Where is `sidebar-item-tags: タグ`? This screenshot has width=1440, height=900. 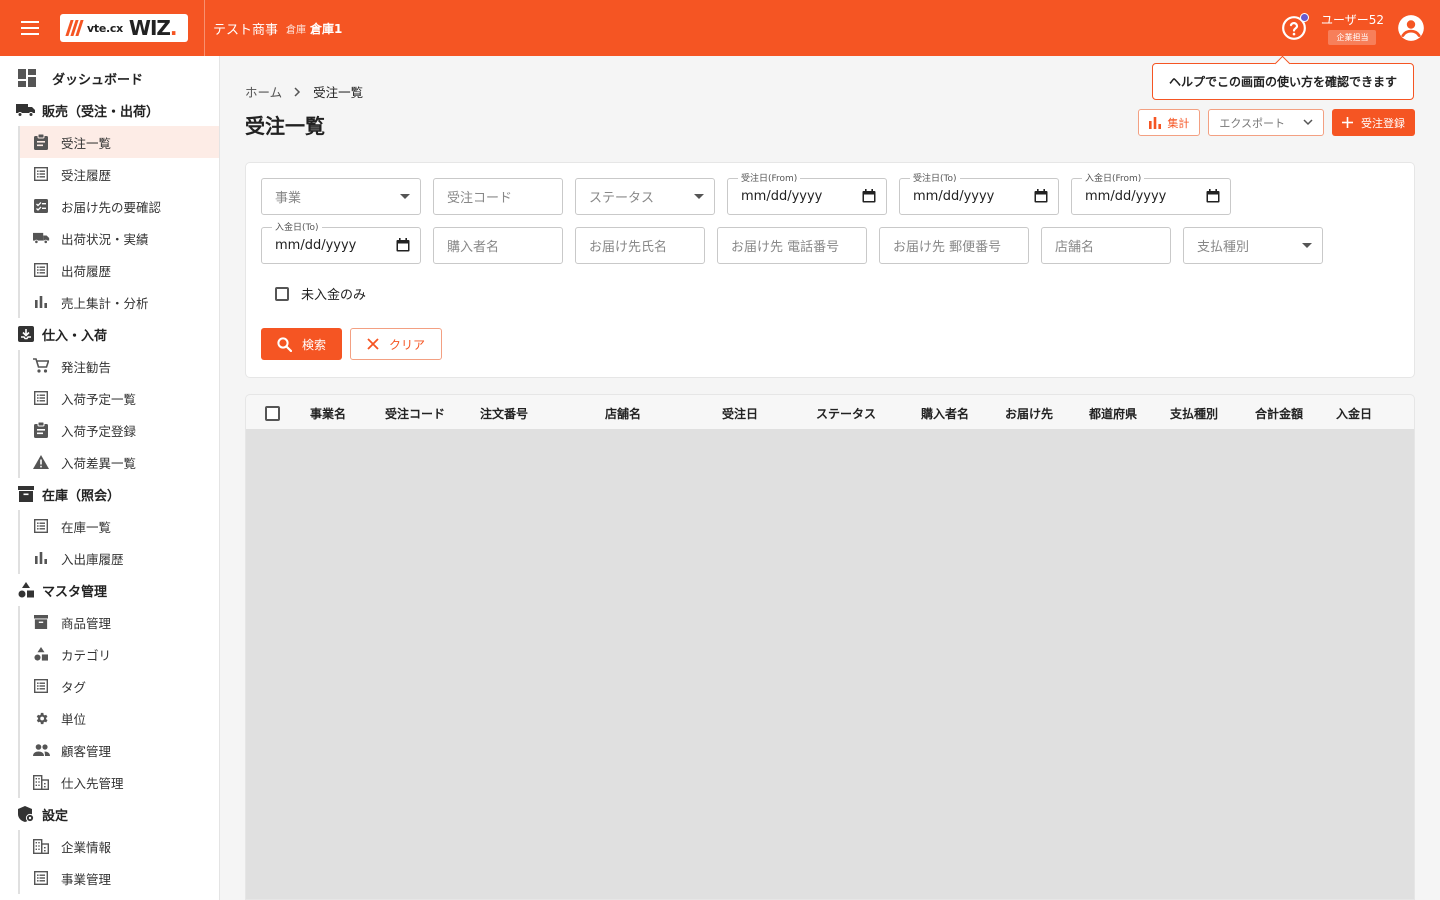 sidebar-item-tags: タグ is located at coordinates (118, 686).